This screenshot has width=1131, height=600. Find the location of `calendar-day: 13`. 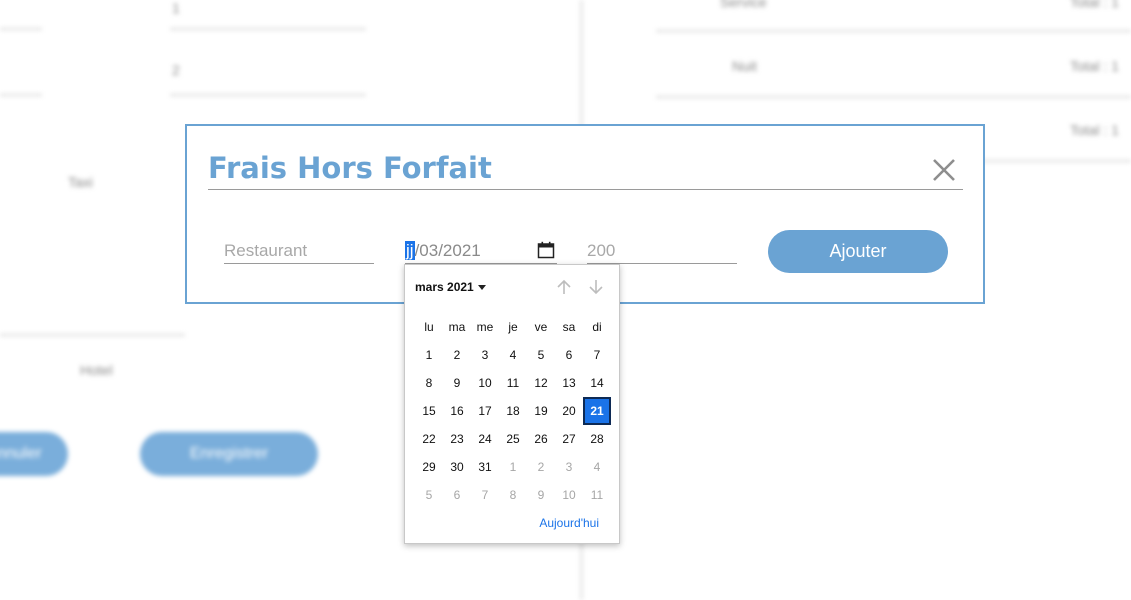

calendar-day: 13 is located at coordinates (569, 383).